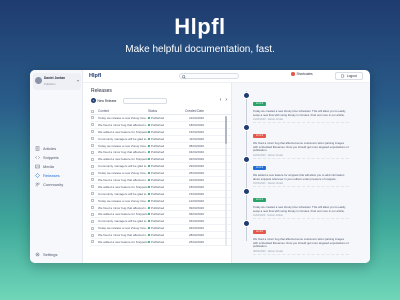 Image resolution: width=400 pixels, height=300 pixels. What do you see at coordinates (196, 207) in the screenshot?
I see `row-date: 09/03/2020` at bounding box center [196, 207].